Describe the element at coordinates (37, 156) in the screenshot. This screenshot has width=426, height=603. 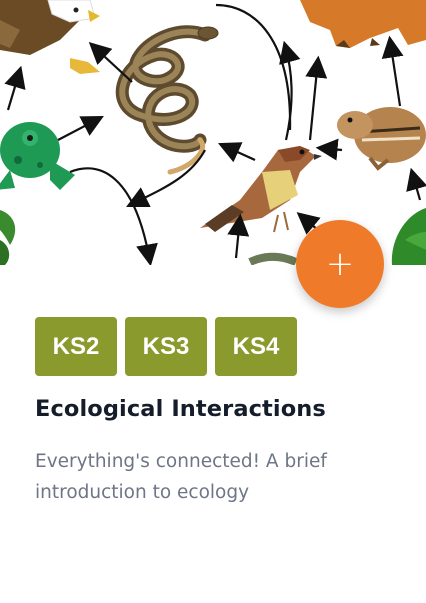
I see `frog-illustration` at that location.